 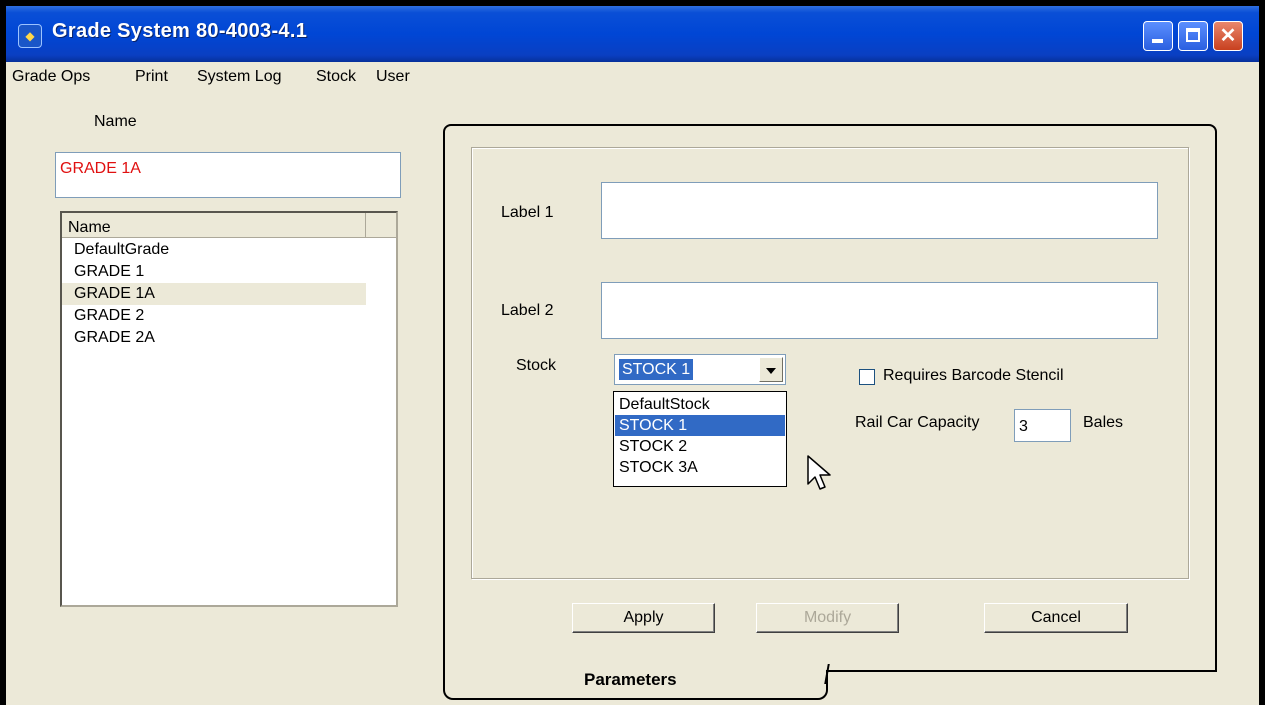 I want to click on requires-barcode-checkbox, so click(x=867, y=377).